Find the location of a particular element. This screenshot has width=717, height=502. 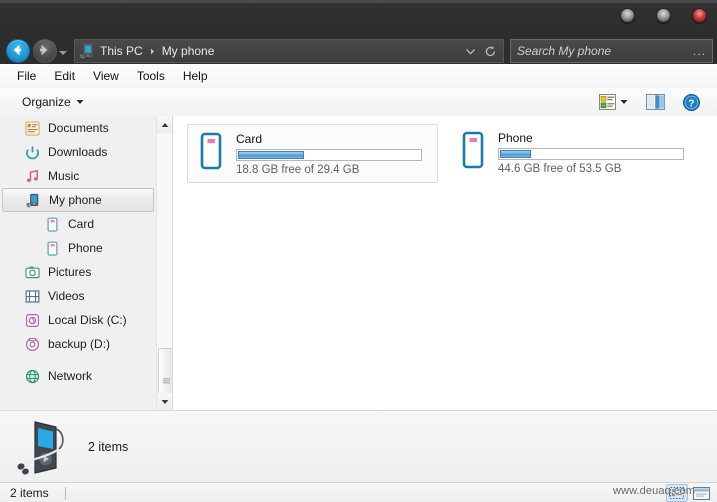

downloads-icon is located at coordinates (32, 152).